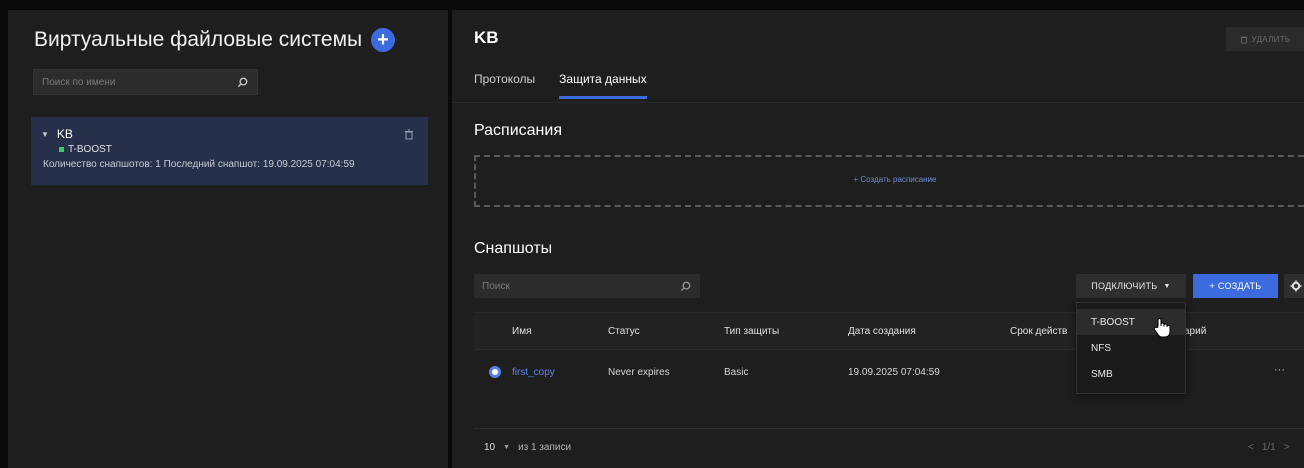 This screenshot has width=1304, height=468. What do you see at coordinates (603, 85) in the screenshot?
I see `tab-data-protection: Защита данных` at bounding box center [603, 85].